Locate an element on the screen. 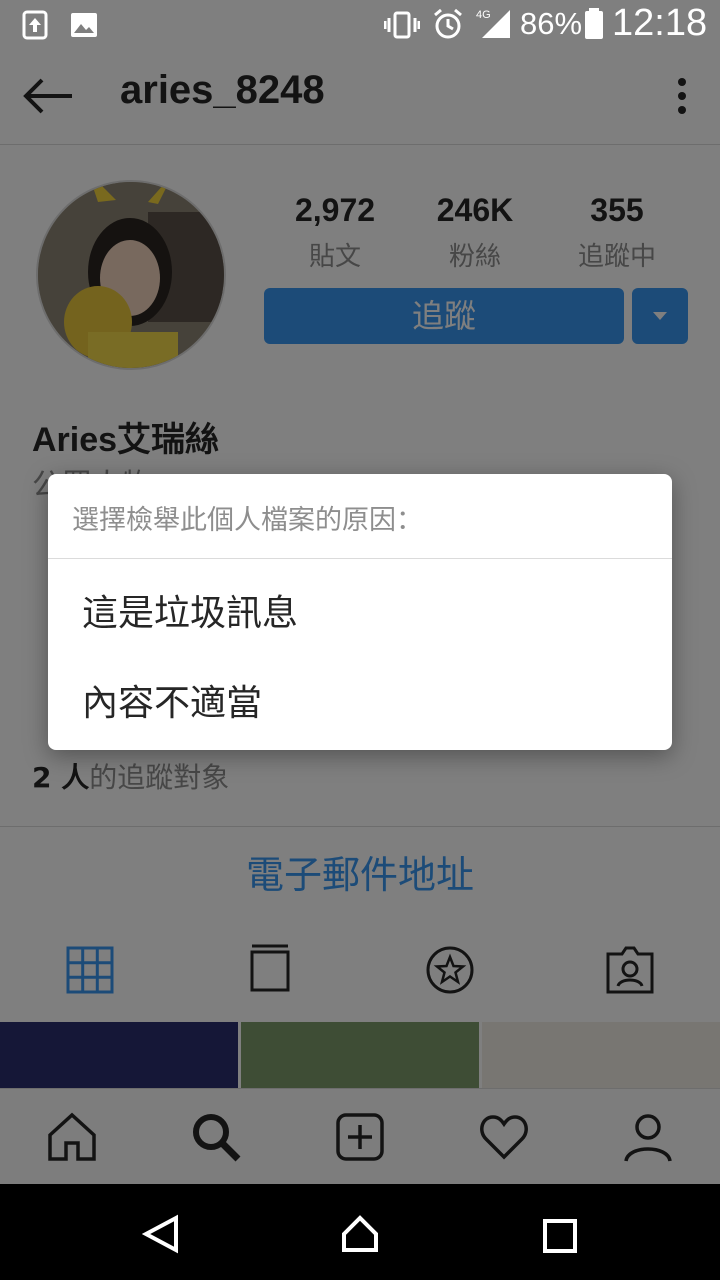  home-icon is located at coordinates (360, 1234).